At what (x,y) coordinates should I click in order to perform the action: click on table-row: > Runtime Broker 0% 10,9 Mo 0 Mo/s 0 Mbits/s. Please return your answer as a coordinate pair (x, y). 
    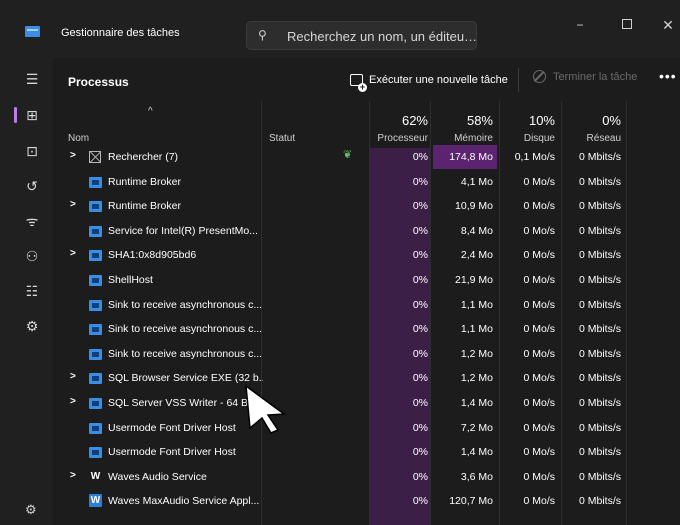
    Looking at the image, I should click on (366, 206).